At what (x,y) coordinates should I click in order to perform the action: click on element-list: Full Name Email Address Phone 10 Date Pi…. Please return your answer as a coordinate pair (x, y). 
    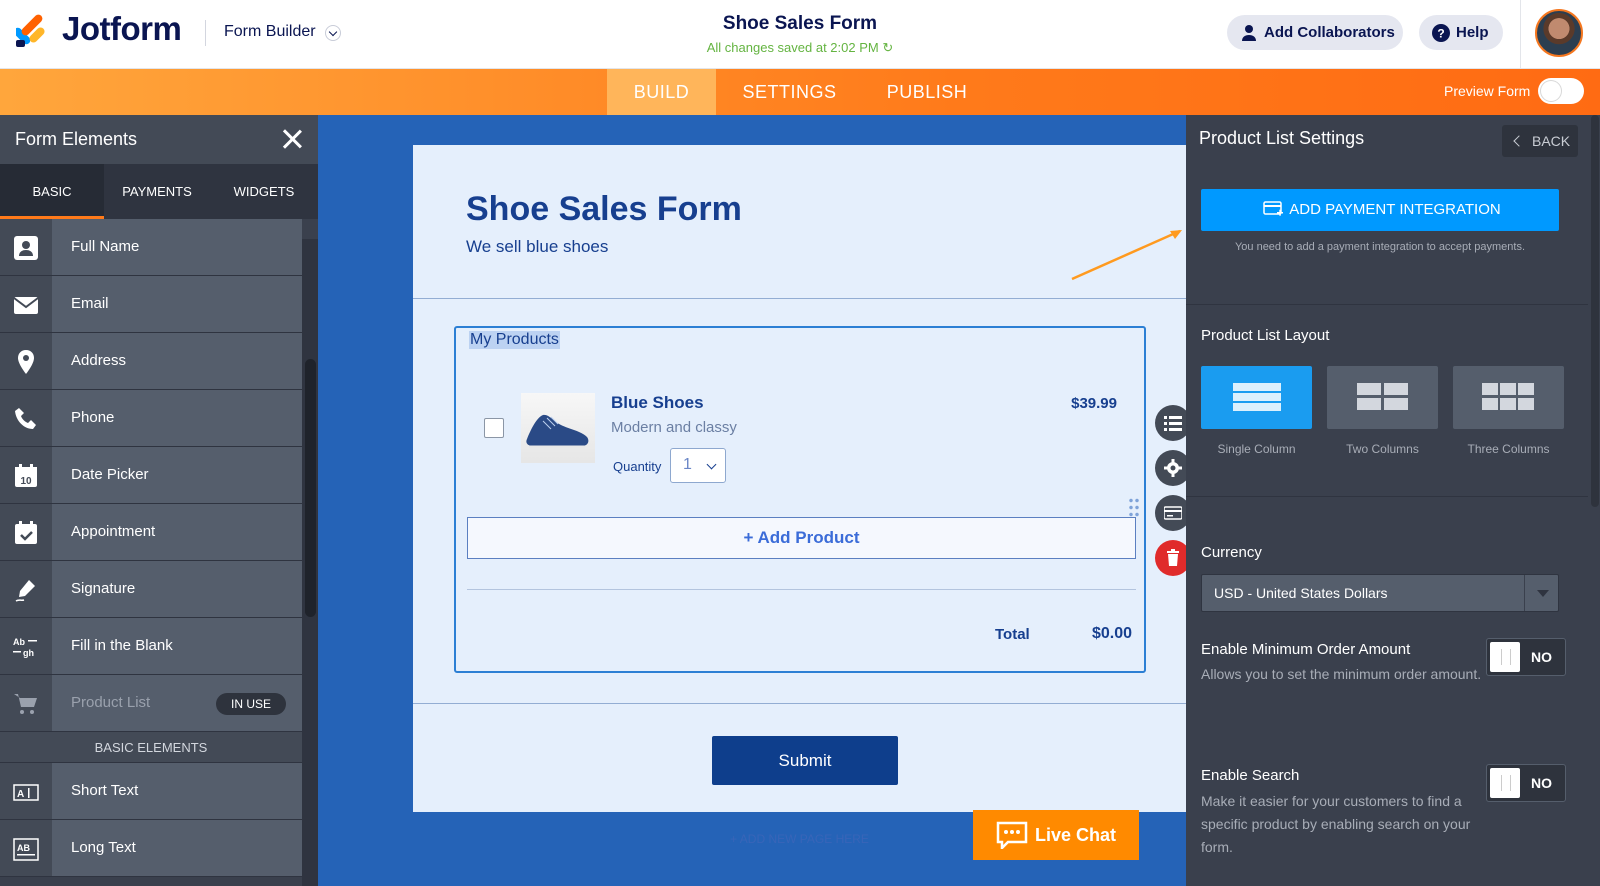
    Looking at the image, I should click on (151, 548).